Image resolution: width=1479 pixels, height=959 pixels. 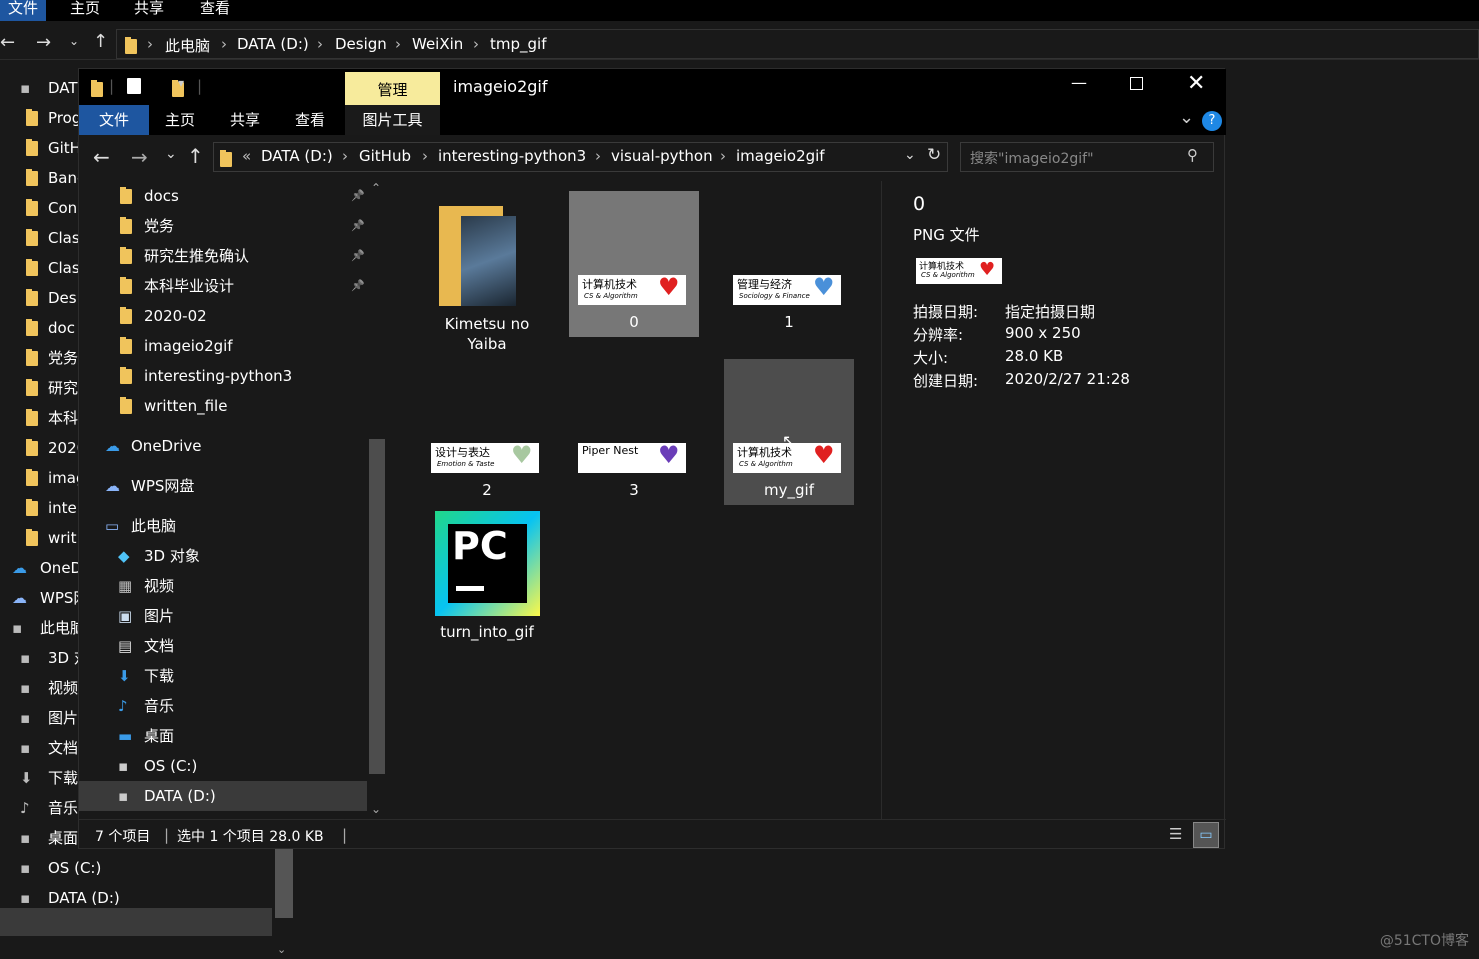 What do you see at coordinates (1079, 82) in the screenshot?
I see `minimize-icon: —` at bounding box center [1079, 82].